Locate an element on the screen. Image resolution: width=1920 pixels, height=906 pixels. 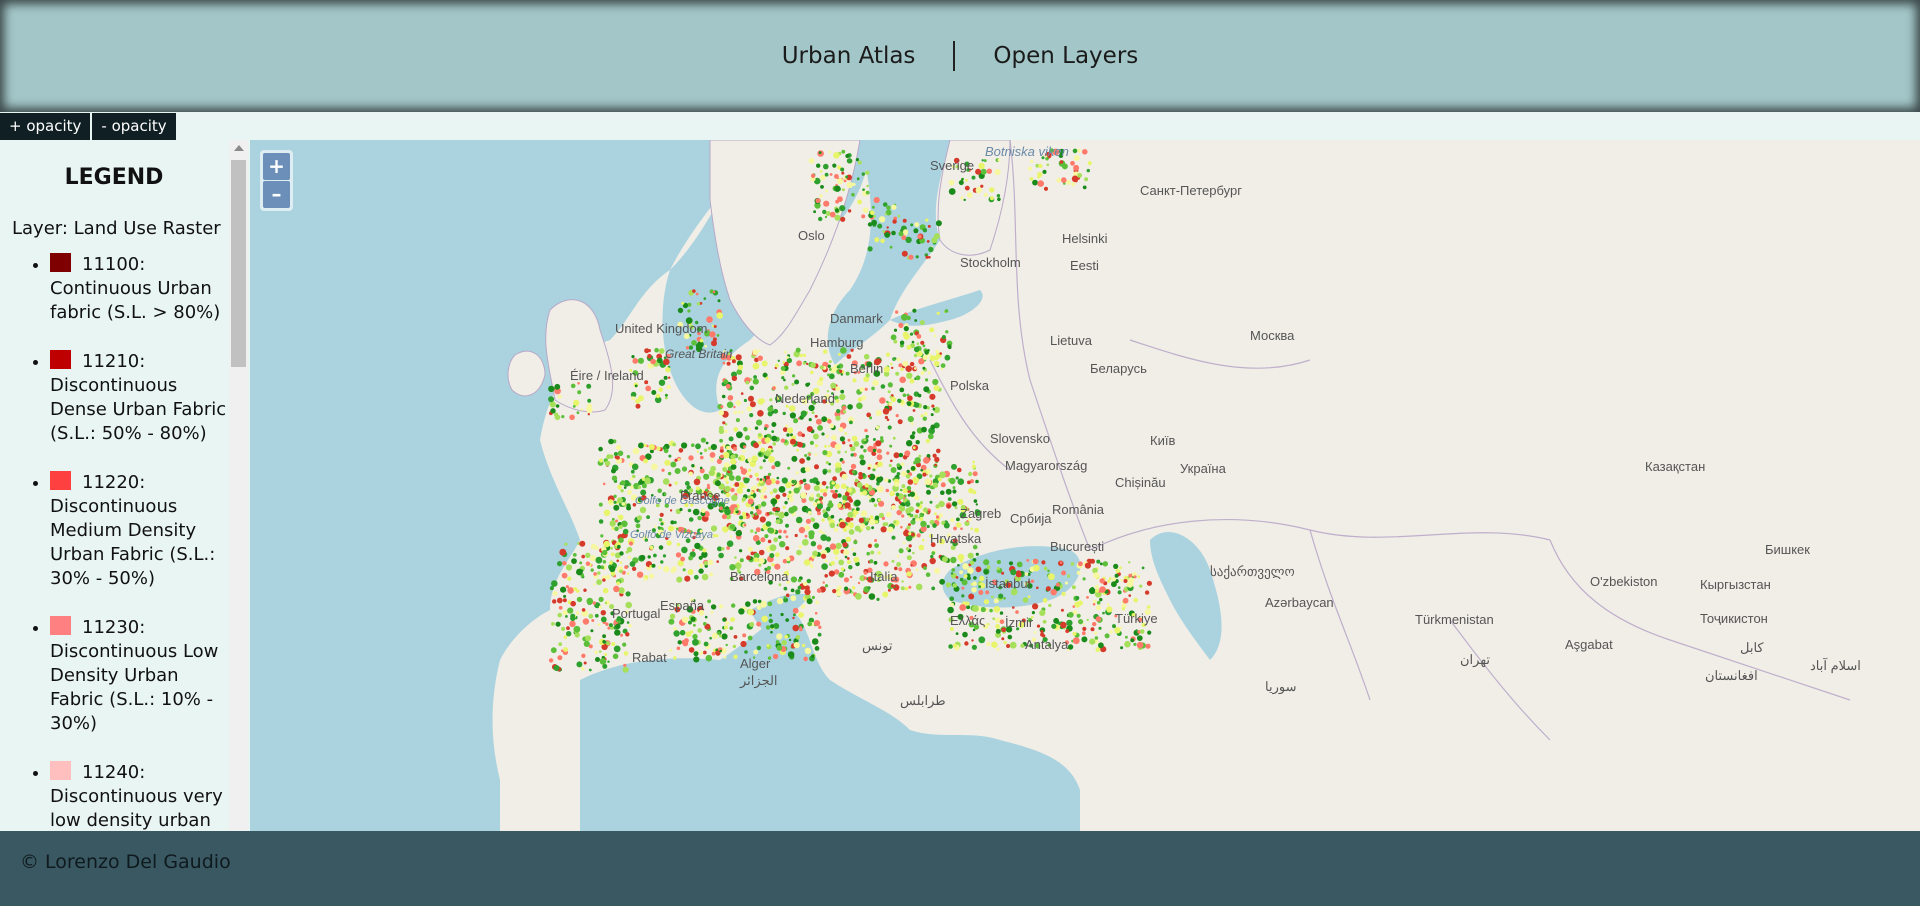
map-label: Nederland is located at coordinates (805, 398).